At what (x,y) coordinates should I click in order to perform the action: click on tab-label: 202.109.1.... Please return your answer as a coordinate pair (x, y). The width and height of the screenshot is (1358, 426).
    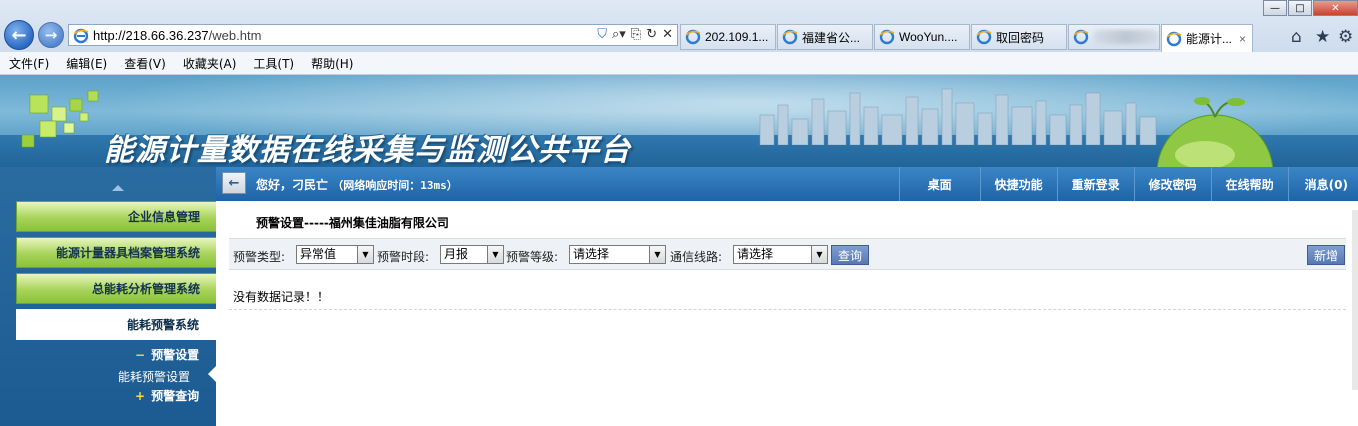
    Looking at the image, I should click on (737, 37).